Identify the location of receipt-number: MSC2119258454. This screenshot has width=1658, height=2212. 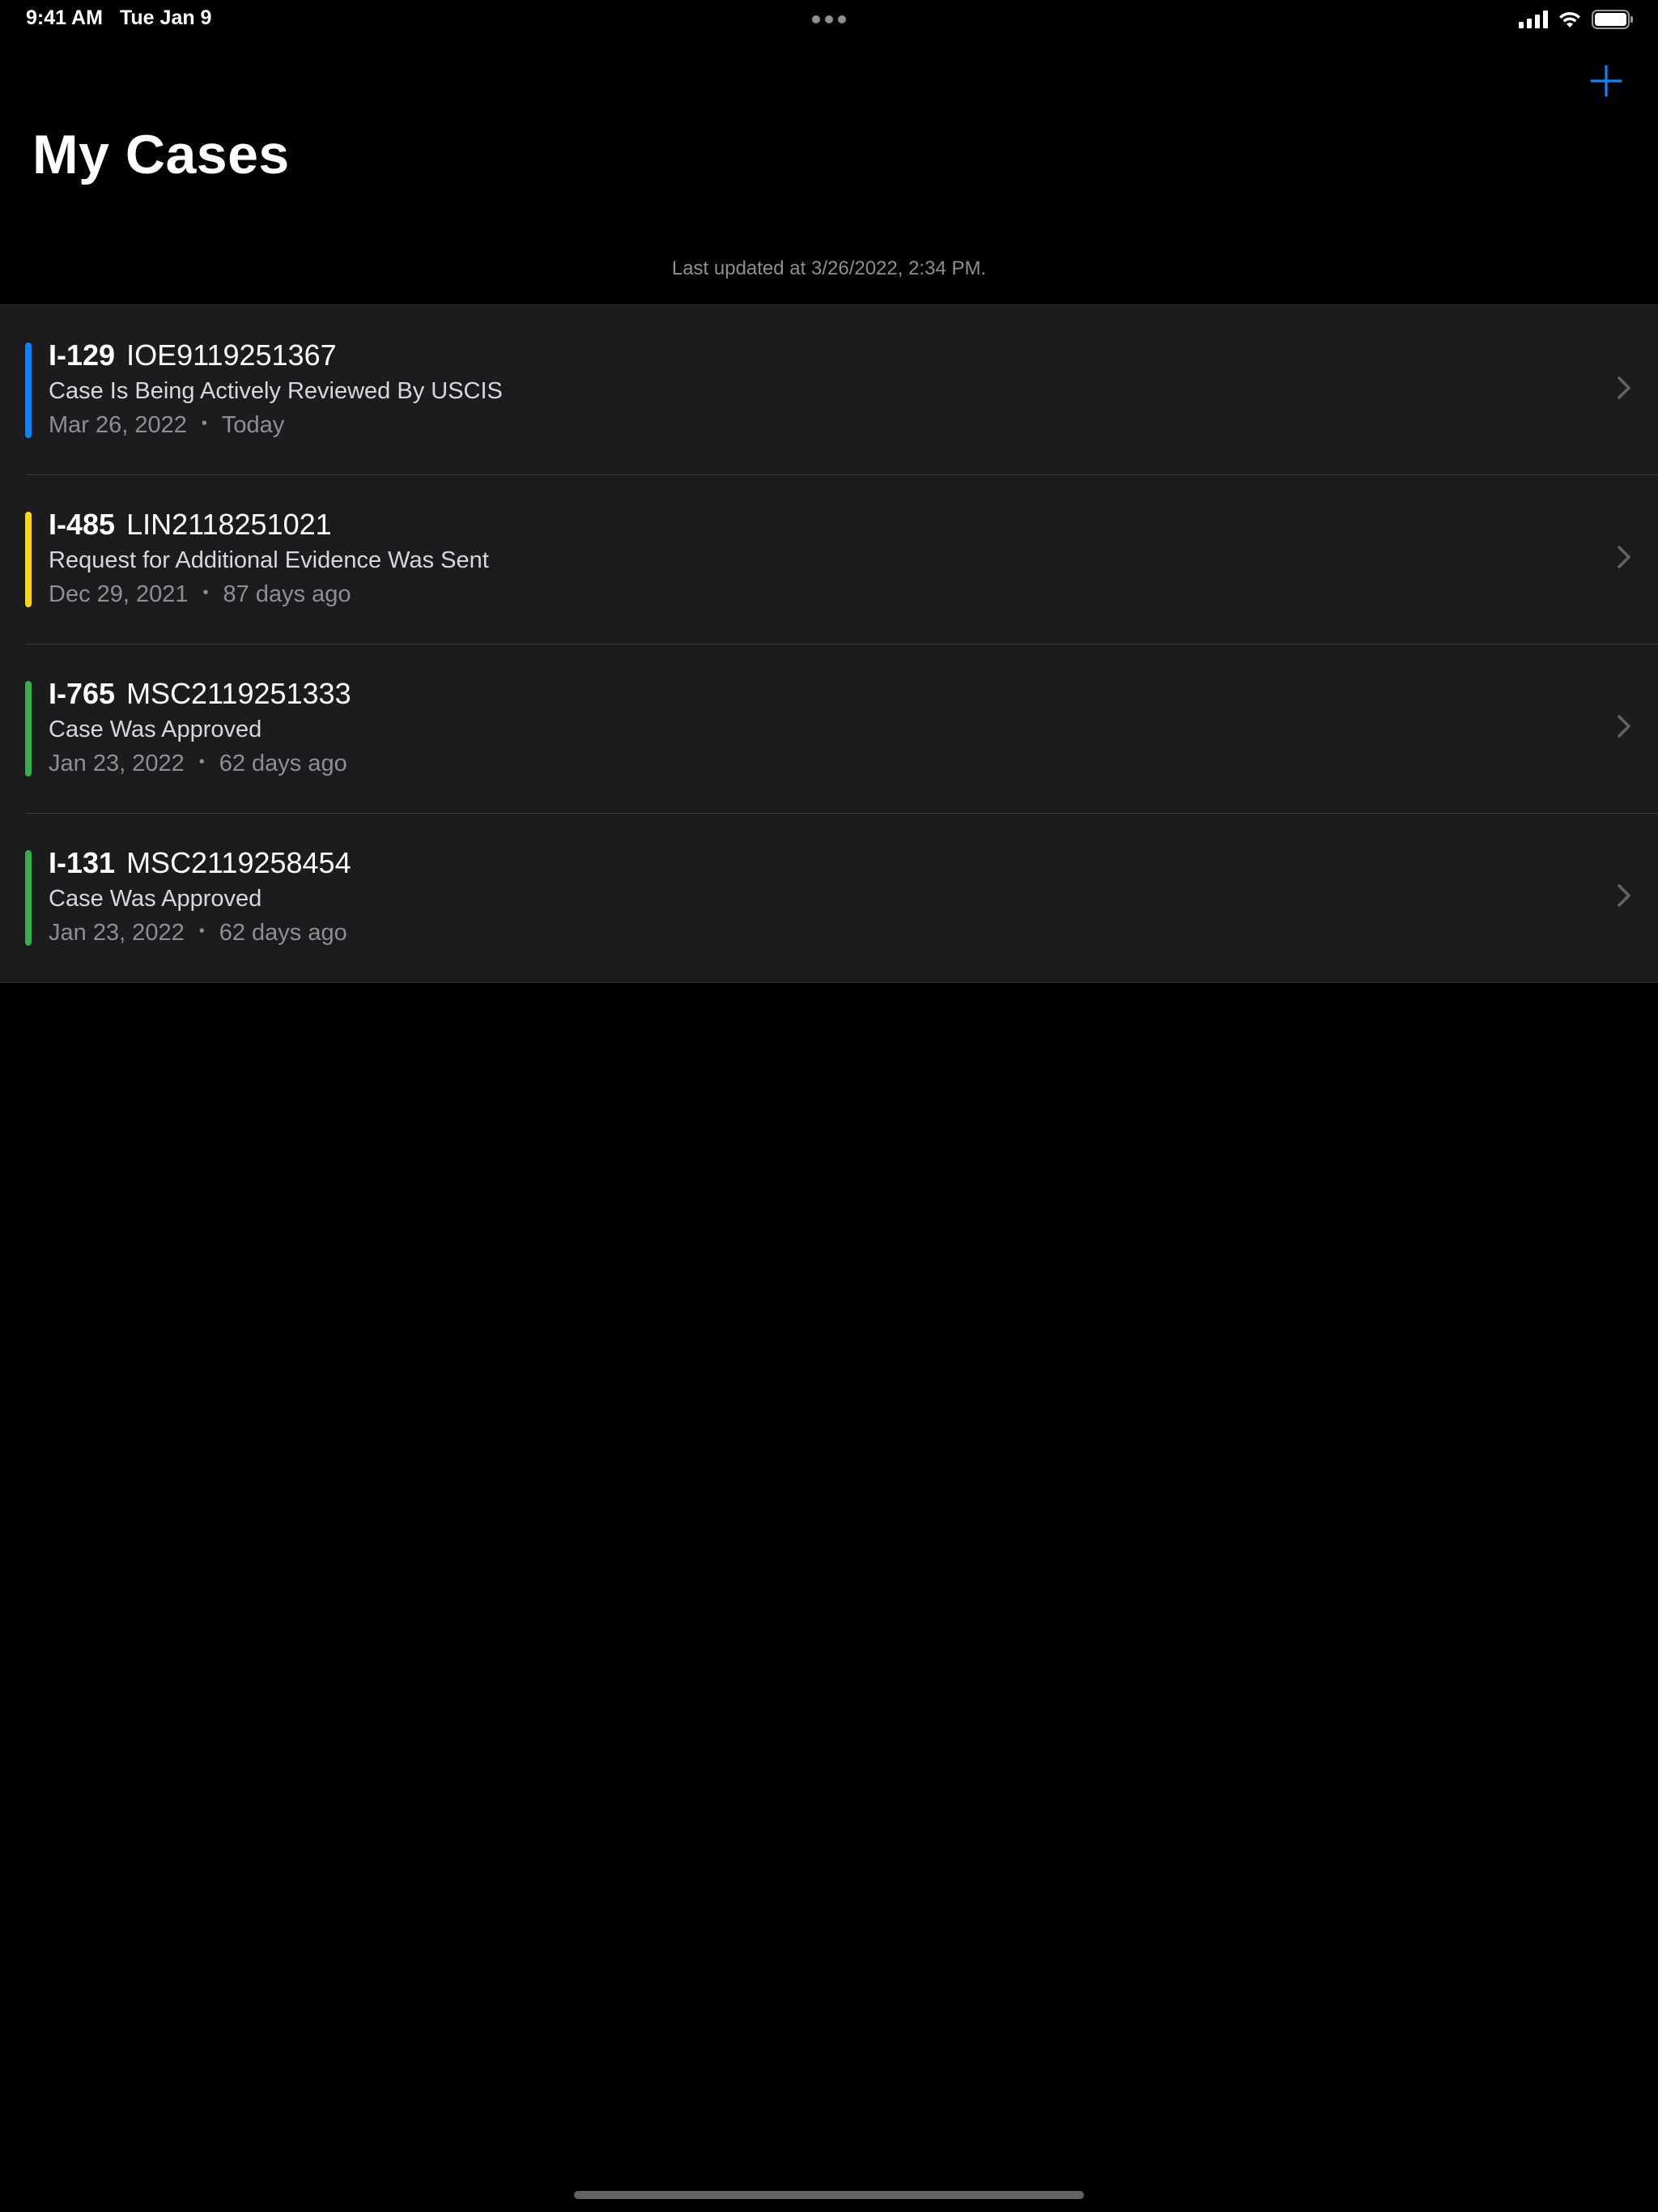
(238, 862).